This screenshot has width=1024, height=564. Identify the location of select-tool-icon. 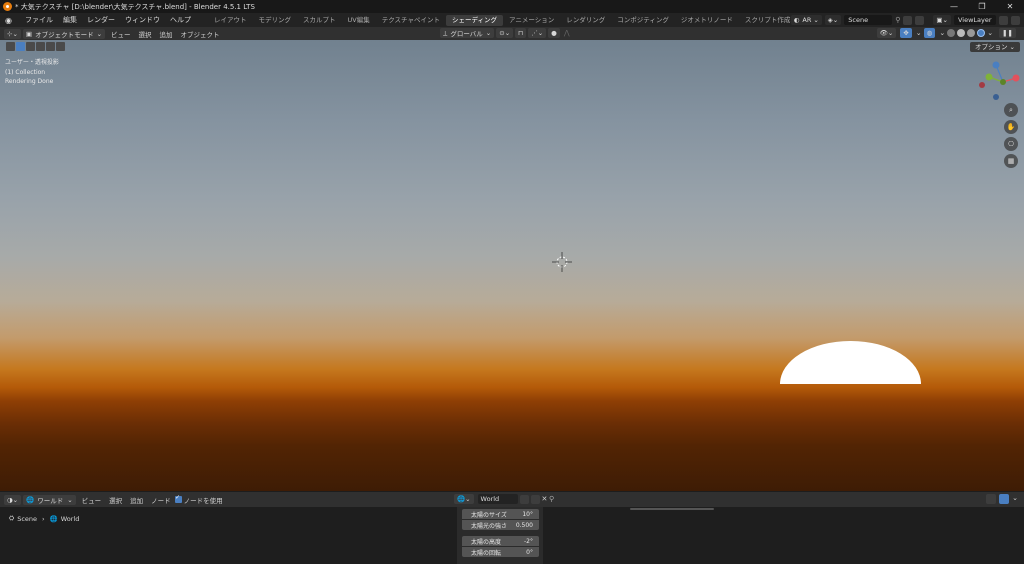
(10, 46).